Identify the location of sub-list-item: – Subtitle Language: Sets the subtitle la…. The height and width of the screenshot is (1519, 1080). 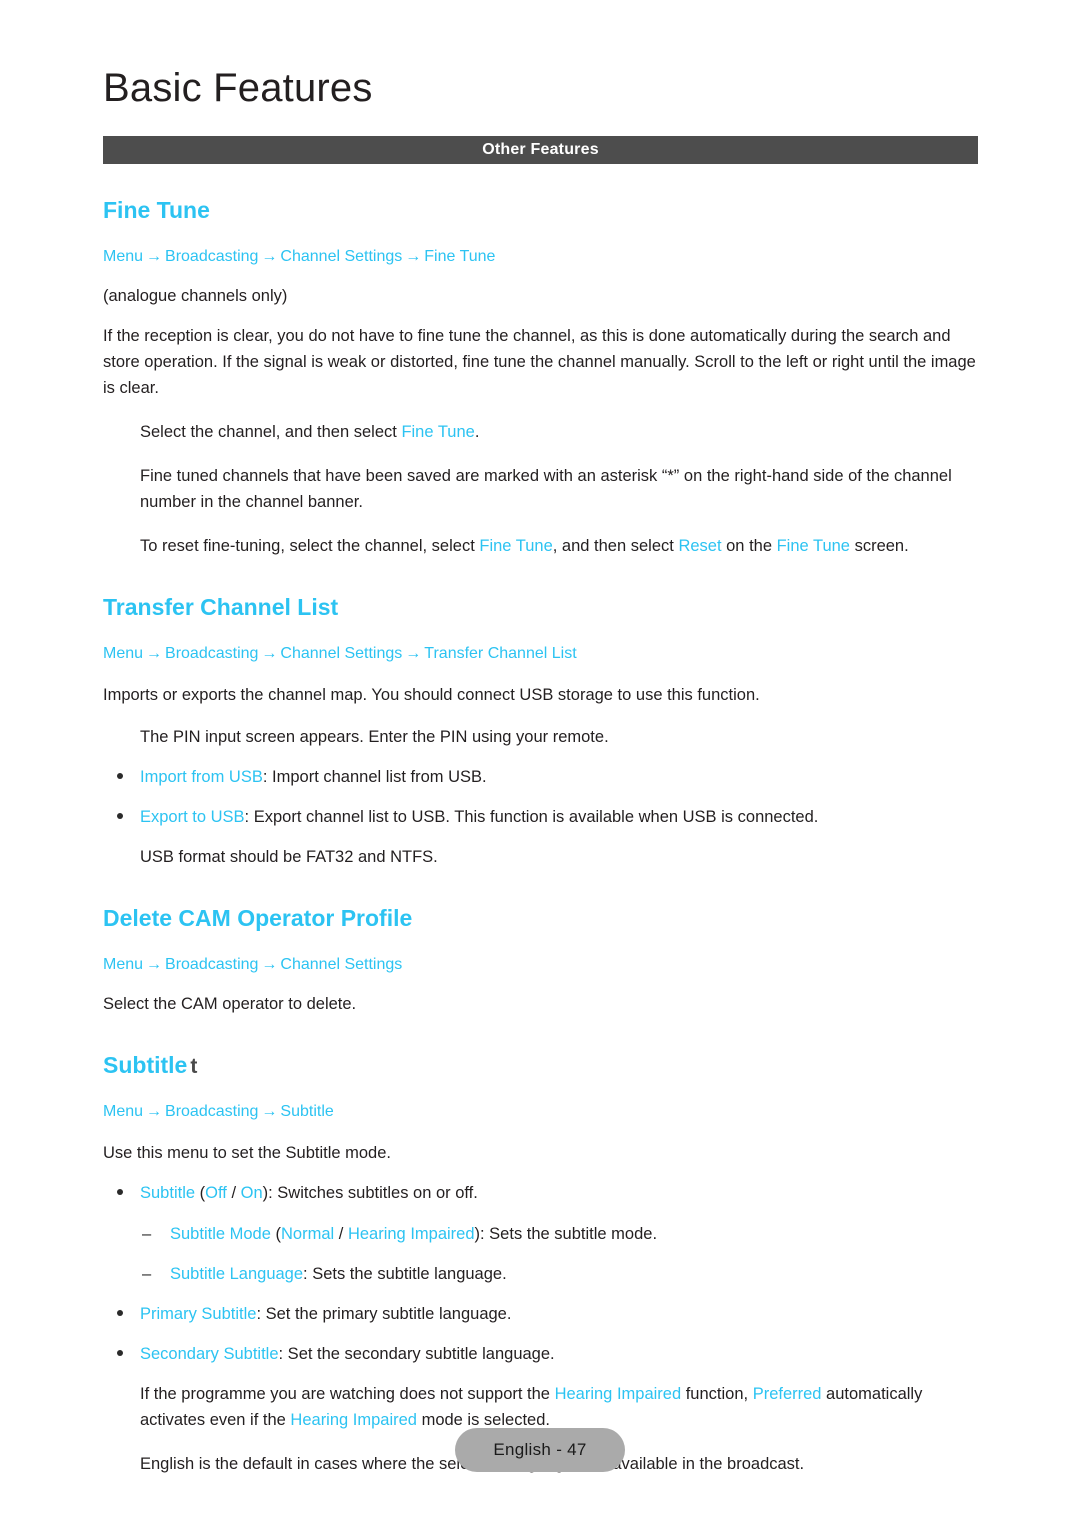
(561, 1274).